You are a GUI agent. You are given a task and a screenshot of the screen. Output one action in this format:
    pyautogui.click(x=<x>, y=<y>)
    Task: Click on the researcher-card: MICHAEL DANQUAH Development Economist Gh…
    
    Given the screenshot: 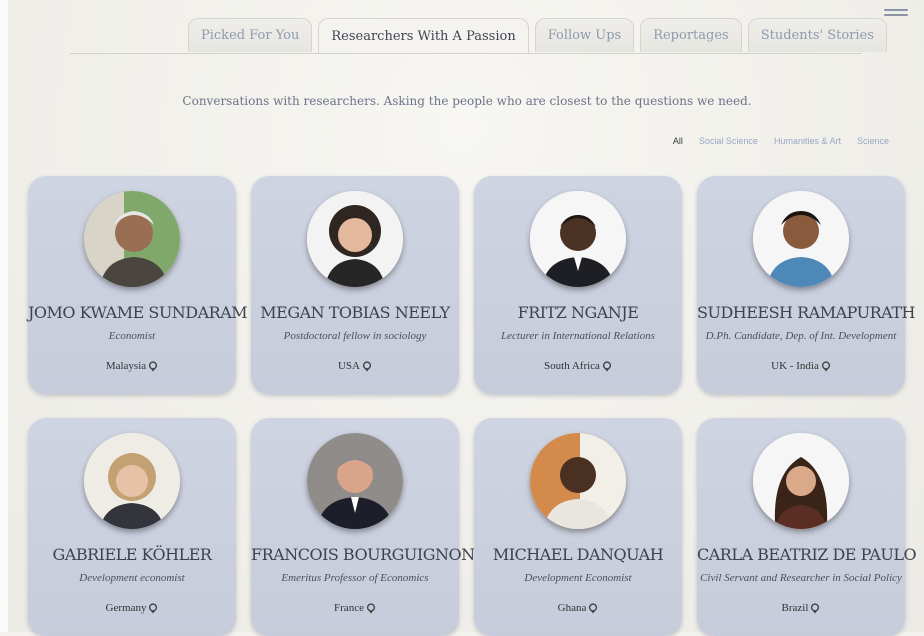 What is the action you would take?
    pyautogui.click(x=578, y=527)
    